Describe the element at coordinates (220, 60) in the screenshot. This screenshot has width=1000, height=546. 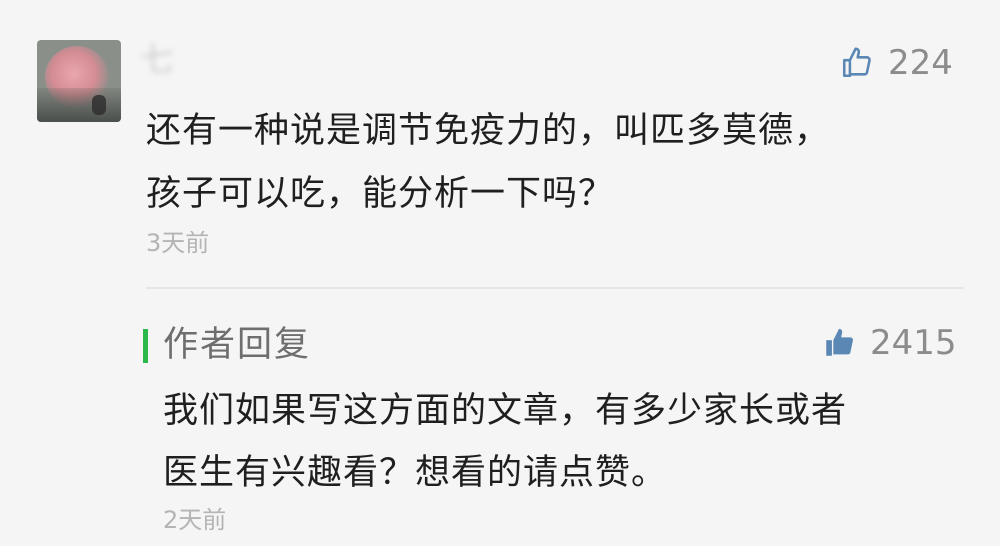
I see `comment-username: 七` at that location.